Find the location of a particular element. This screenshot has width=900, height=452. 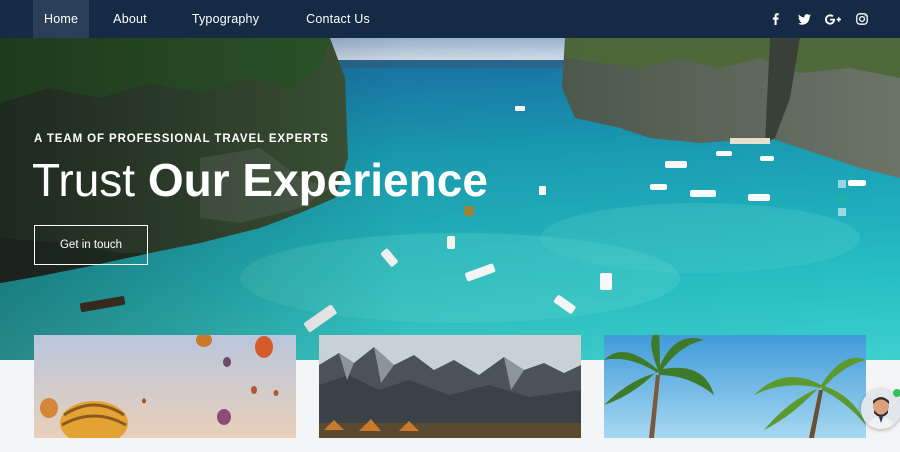

hot-air-balloons-image is located at coordinates (165, 386).